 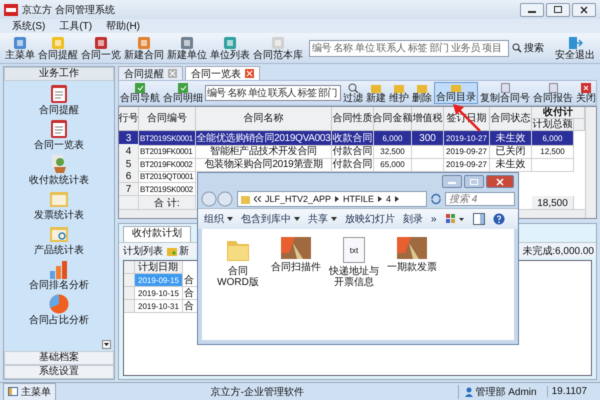 What do you see at coordinates (393, 151) in the screenshot?
I see `table-cell: 32,500` at bounding box center [393, 151].